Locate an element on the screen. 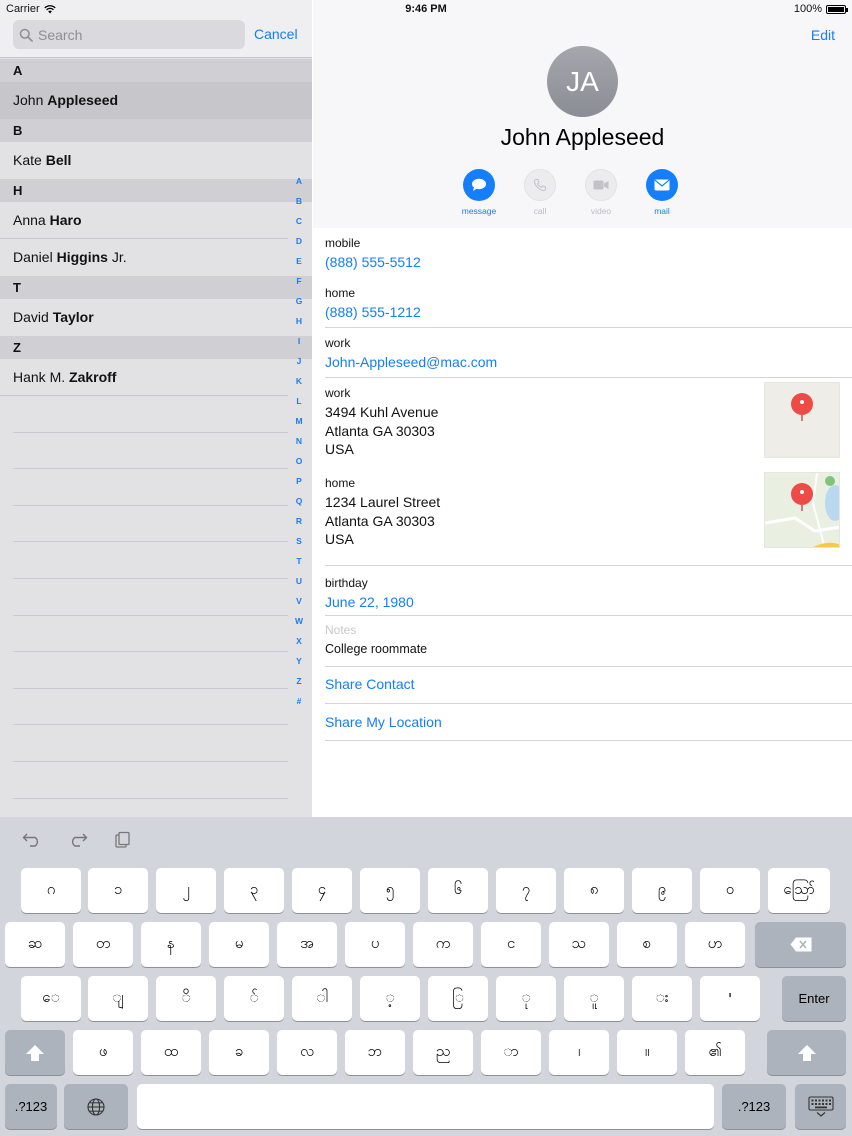 This screenshot has height=1136, width=852. index-letter: # is located at coordinates (299, 701).